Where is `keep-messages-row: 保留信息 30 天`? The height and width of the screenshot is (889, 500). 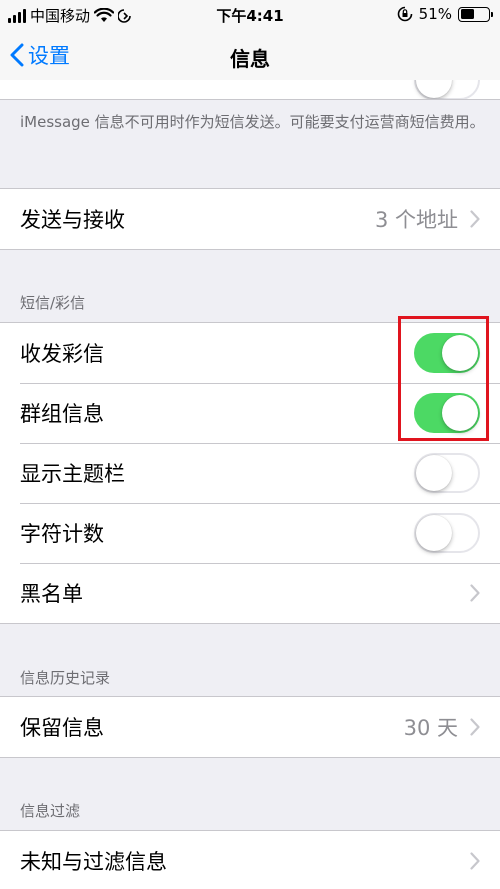 keep-messages-row: 保留信息 30 天 is located at coordinates (250, 727).